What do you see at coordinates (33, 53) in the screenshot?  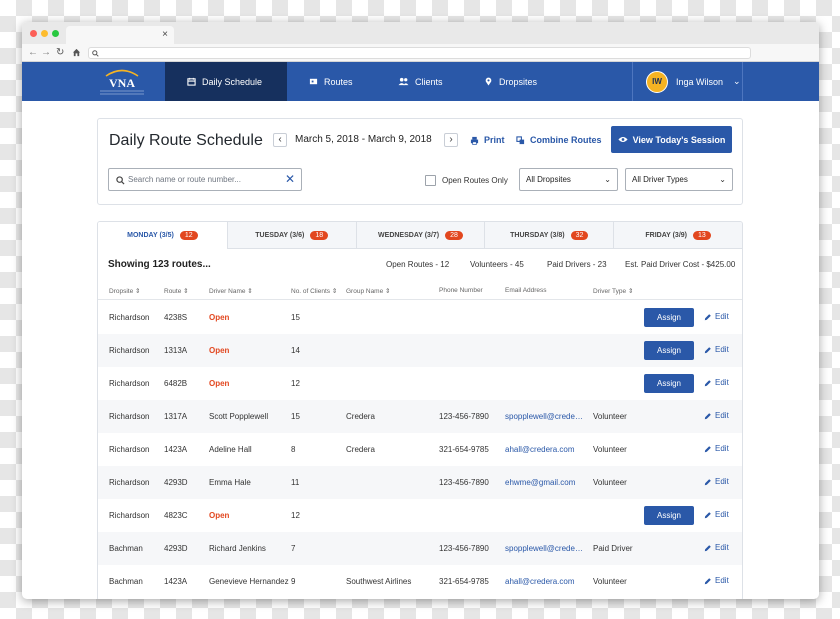 I see `back-arrow-icon: ←` at bounding box center [33, 53].